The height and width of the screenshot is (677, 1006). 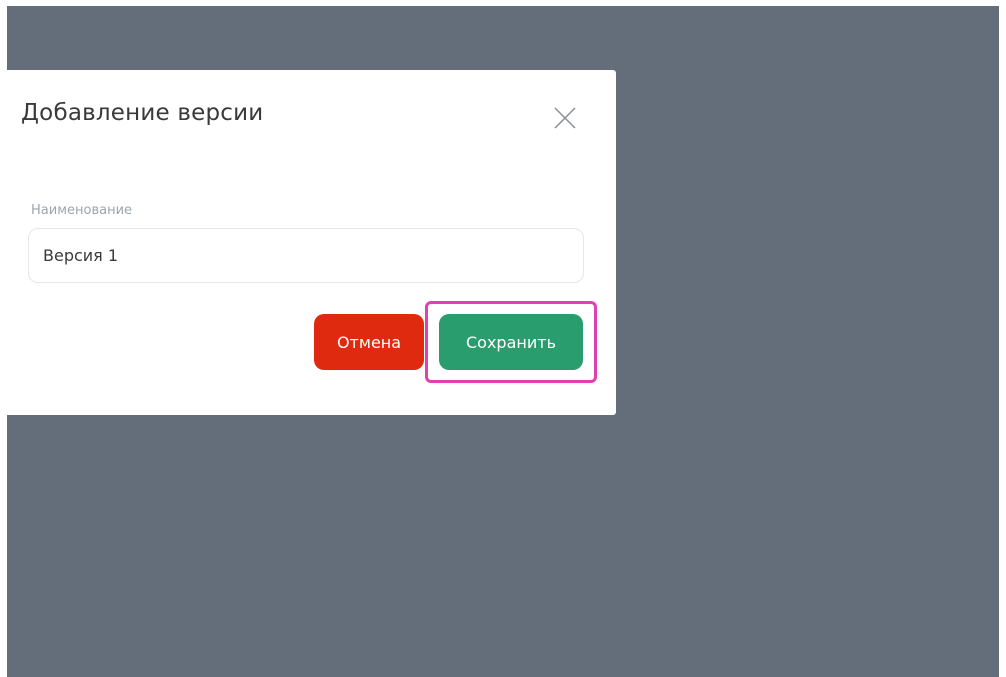 I want to click on close-icon, so click(x=565, y=118).